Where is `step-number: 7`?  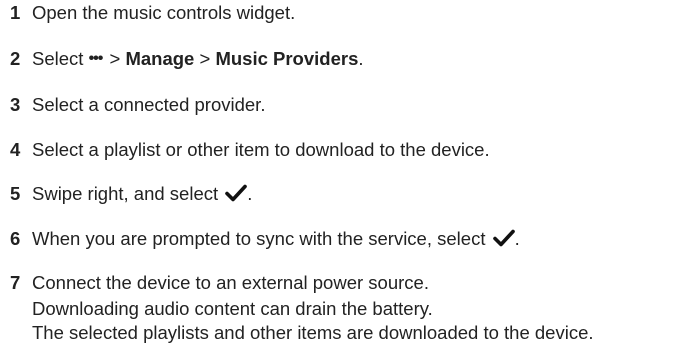
step-number: 7 is located at coordinates (15, 282).